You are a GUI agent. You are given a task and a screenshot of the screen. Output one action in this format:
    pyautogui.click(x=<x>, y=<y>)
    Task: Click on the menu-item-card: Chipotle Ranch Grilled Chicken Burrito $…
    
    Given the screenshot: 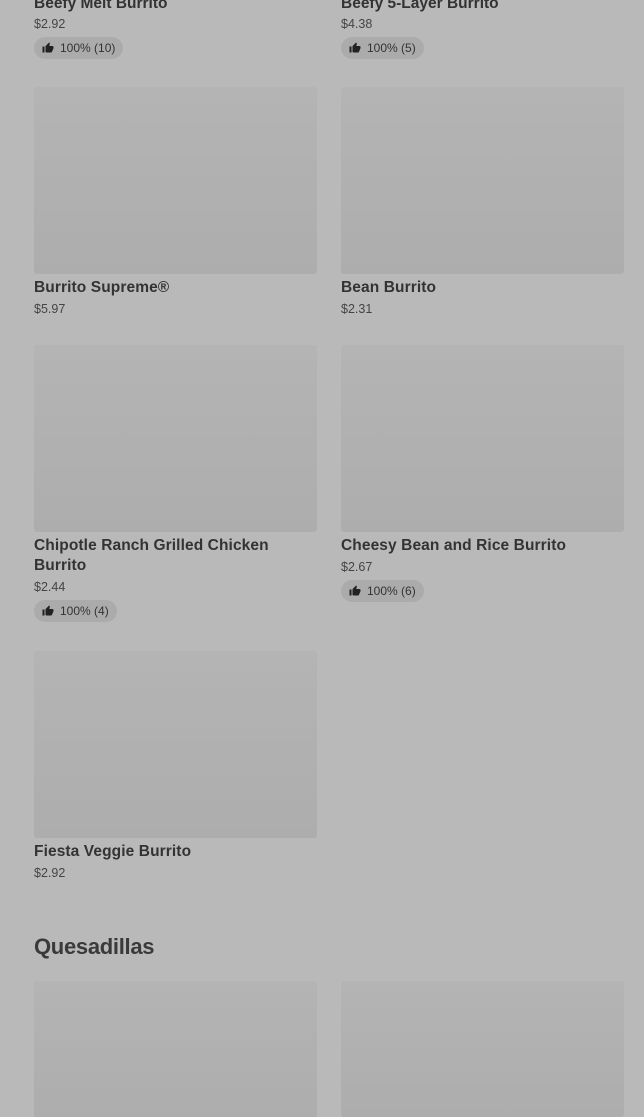 What is the action you would take?
    pyautogui.click(x=175, y=483)
    